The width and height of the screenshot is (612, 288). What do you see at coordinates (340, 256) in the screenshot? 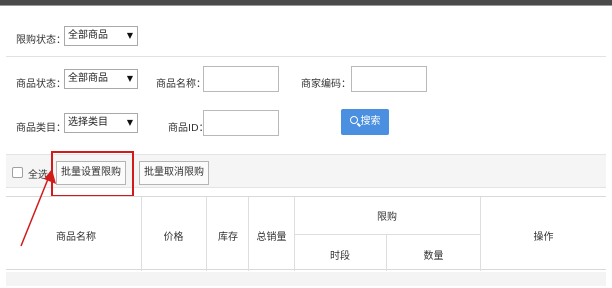
I see `header-period: 时段` at bounding box center [340, 256].